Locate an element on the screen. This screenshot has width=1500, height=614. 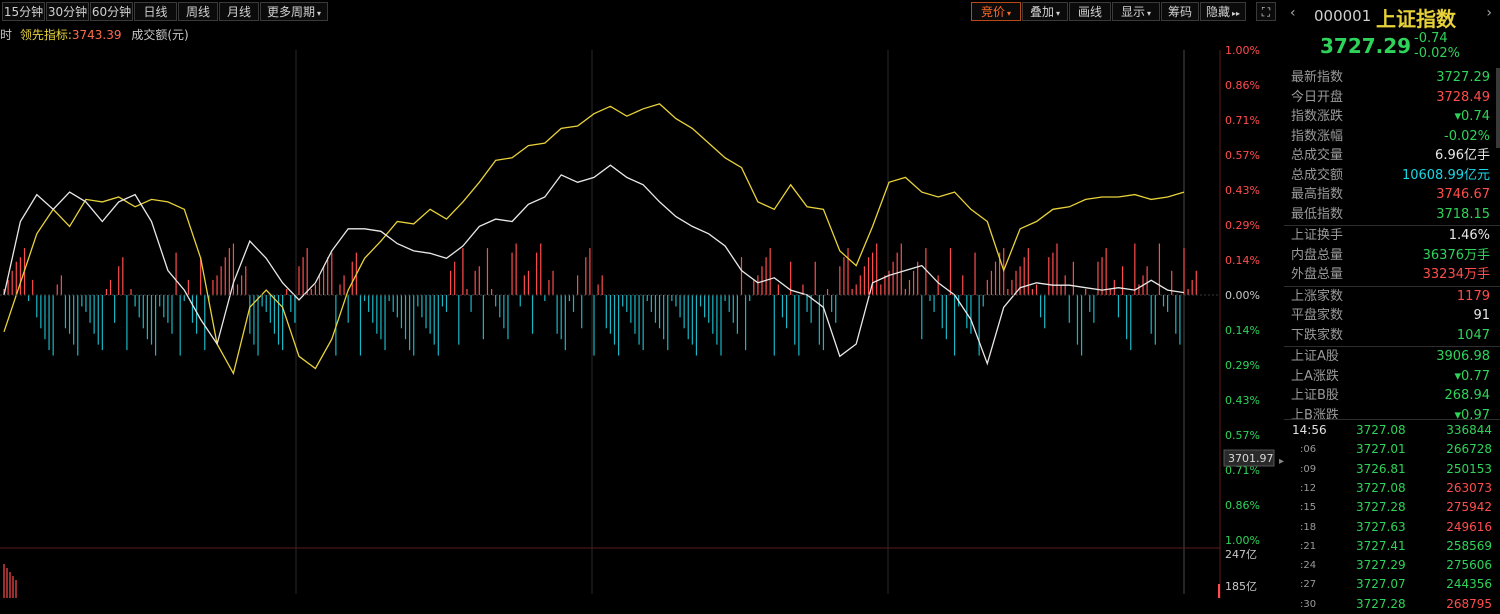
legend-indicator-value: 3743.39 is located at coordinates (96, 35).